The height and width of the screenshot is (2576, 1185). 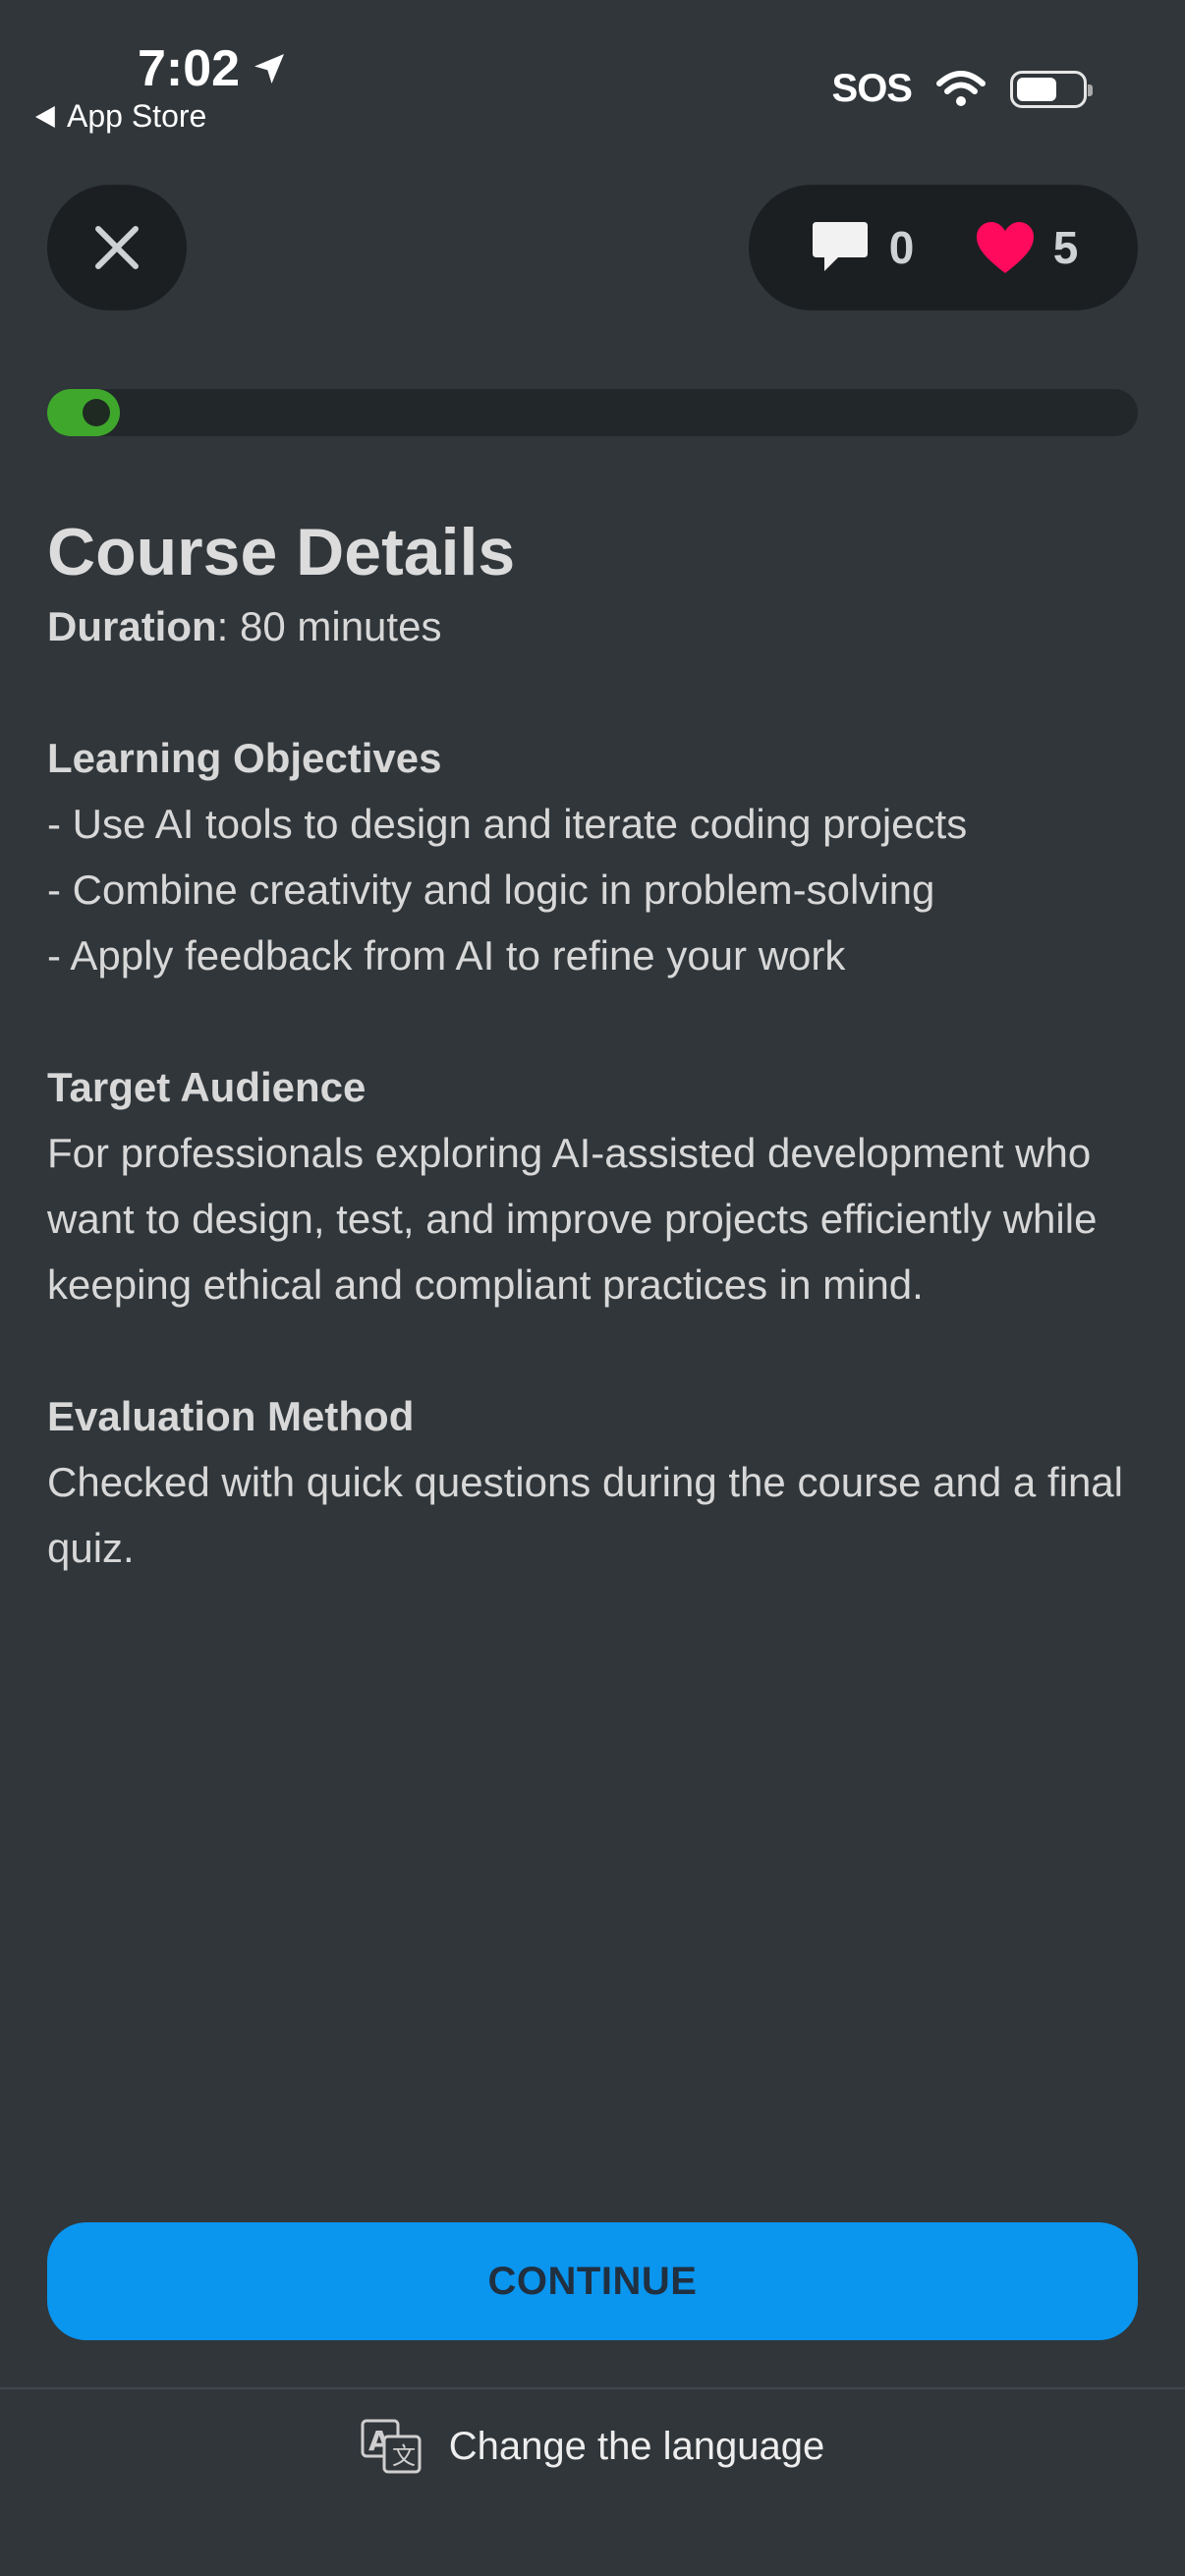 What do you see at coordinates (872, 88) in the screenshot?
I see `sos-indicator: SOS` at bounding box center [872, 88].